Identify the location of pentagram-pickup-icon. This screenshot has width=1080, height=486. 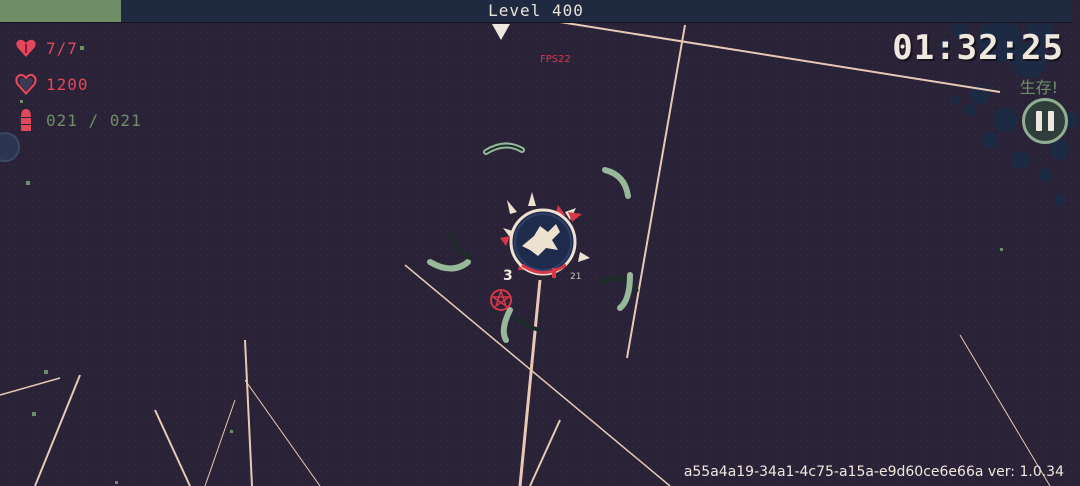
(501, 299).